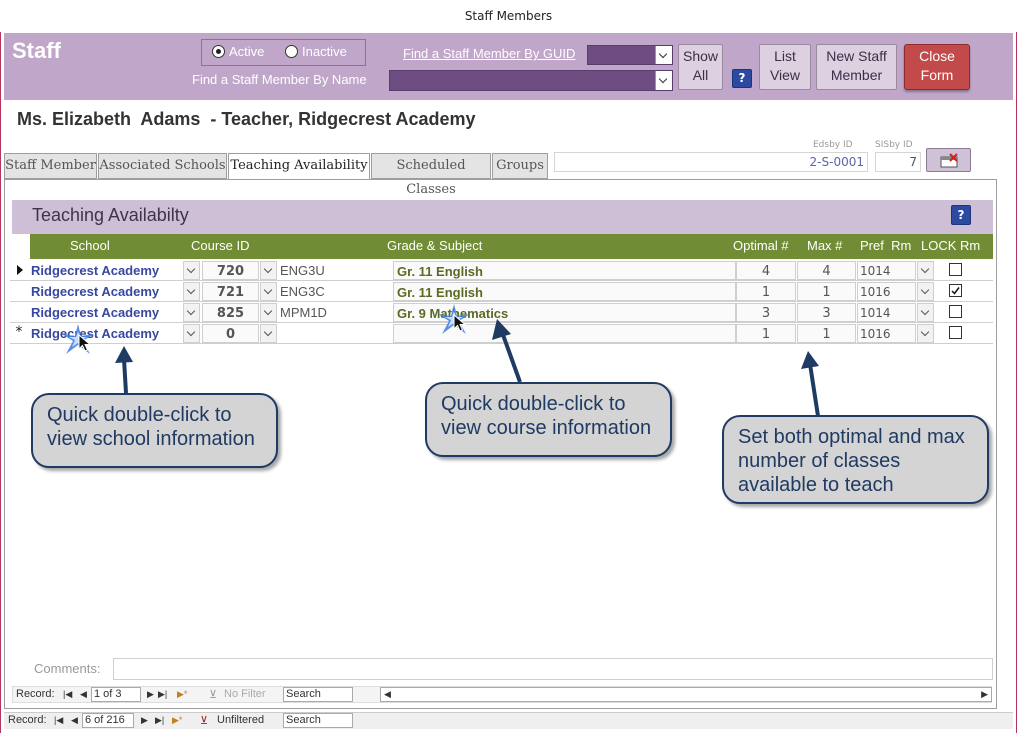 The image size is (1017, 733). Describe the element at coordinates (898, 162) in the screenshot. I see `sisby-id-field: 7` at that location.